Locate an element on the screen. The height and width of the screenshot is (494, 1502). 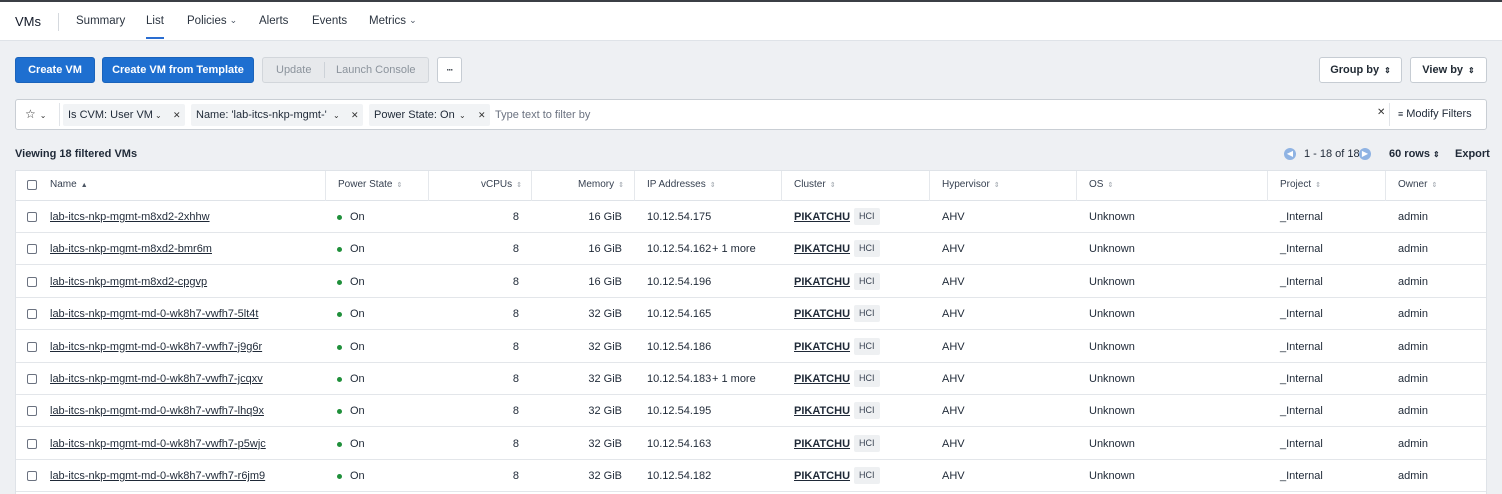
group-by-button: Group by ⇕ is located at coordinates (1360, 70).